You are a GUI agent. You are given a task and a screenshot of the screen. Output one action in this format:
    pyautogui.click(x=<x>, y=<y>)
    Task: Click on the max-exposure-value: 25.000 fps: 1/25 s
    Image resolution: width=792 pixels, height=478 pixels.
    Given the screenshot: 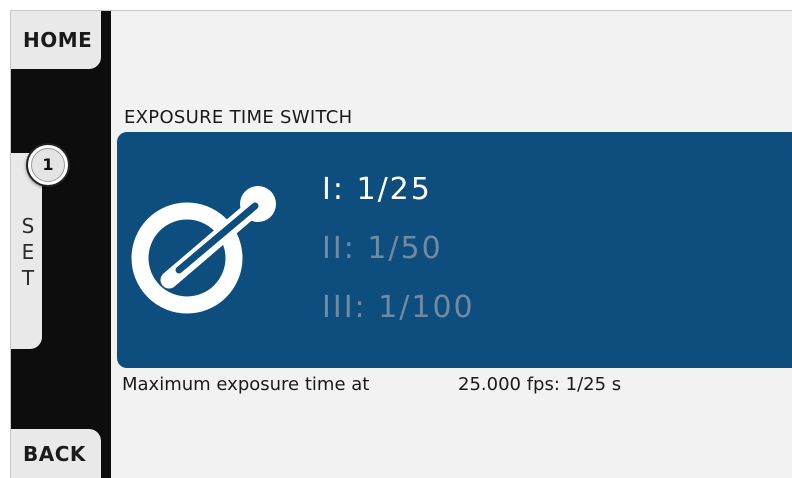 What is the action you would take?
    pyautogui.click(x=540, y=384)
    